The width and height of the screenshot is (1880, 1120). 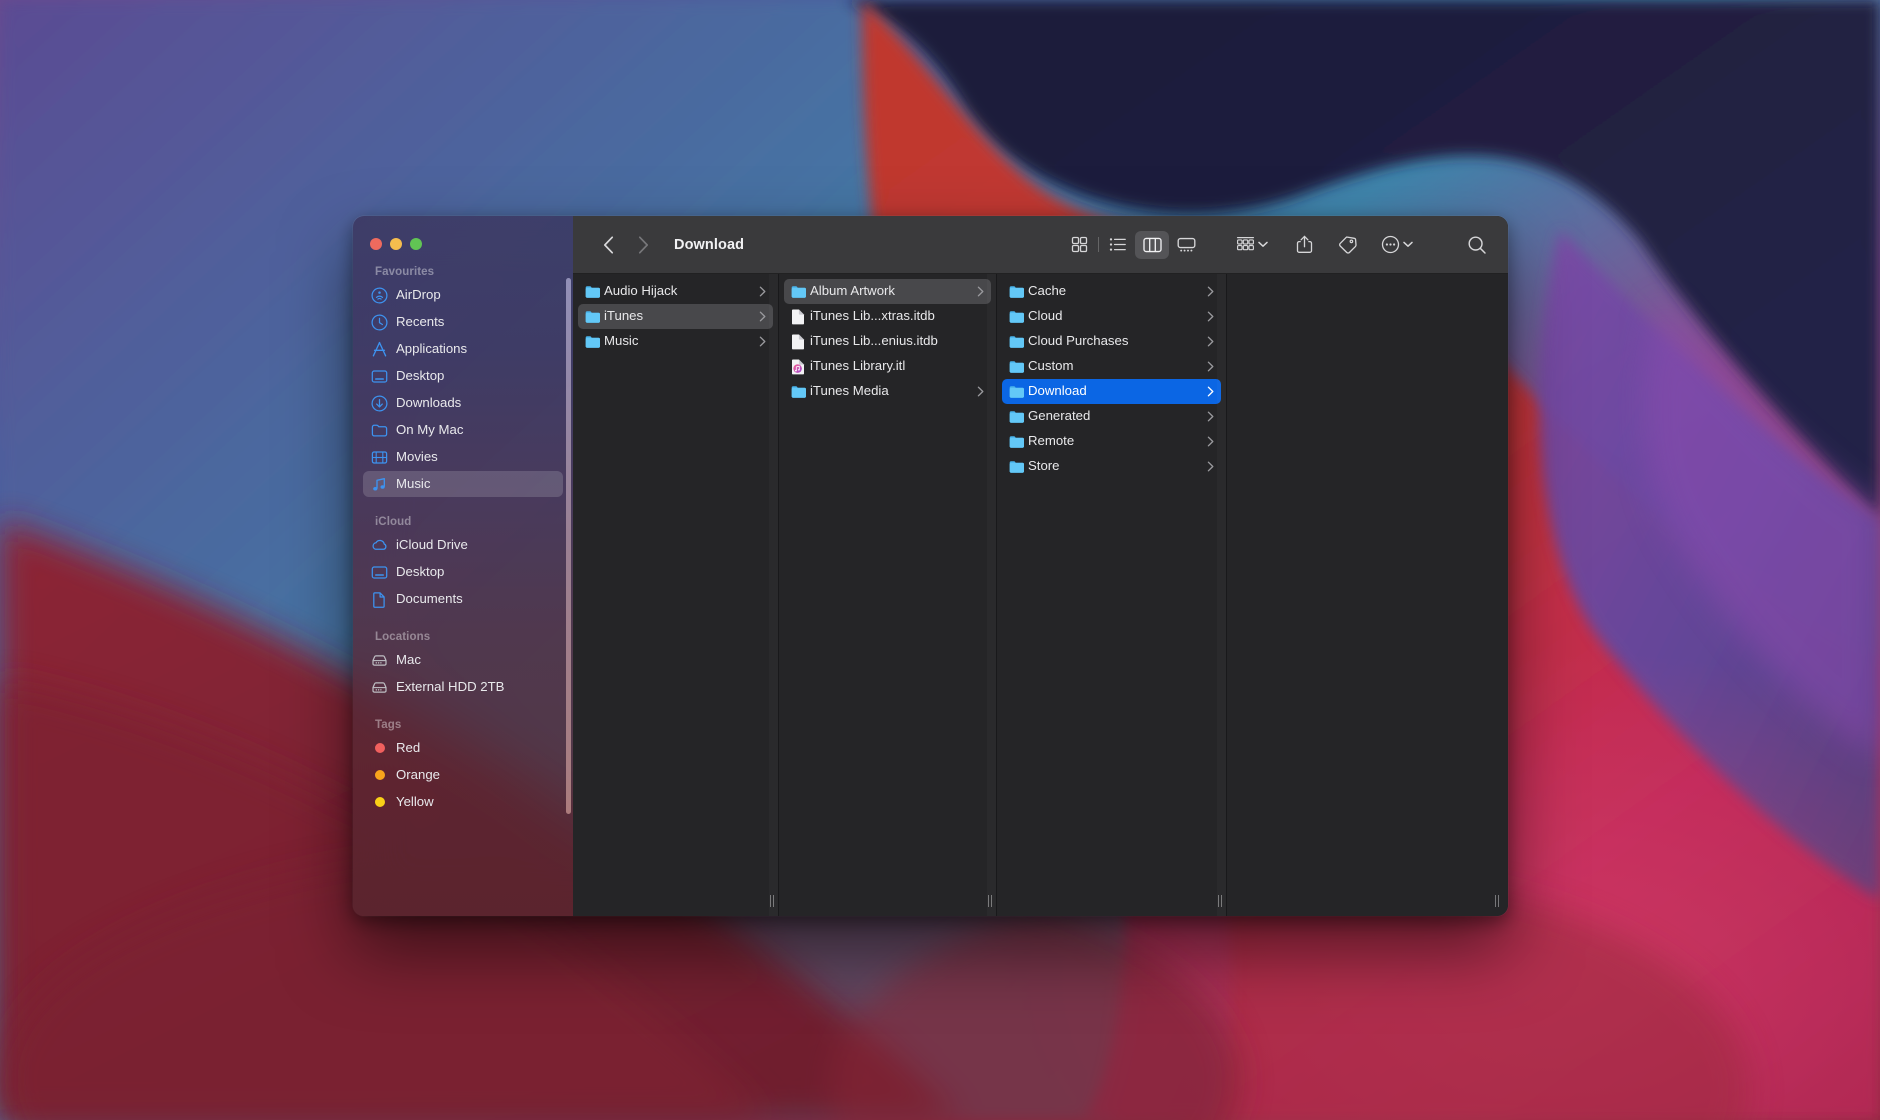 I want to click on file-row: Album Artwork, so click(x=887, y=291).